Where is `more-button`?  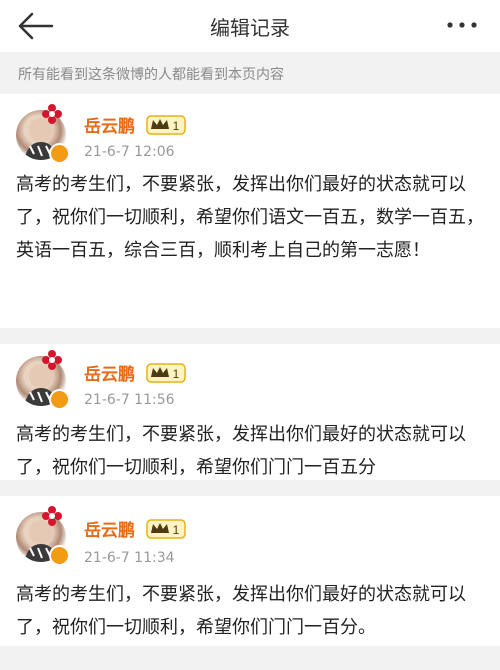 more-button is located at coordinates (462, 25).